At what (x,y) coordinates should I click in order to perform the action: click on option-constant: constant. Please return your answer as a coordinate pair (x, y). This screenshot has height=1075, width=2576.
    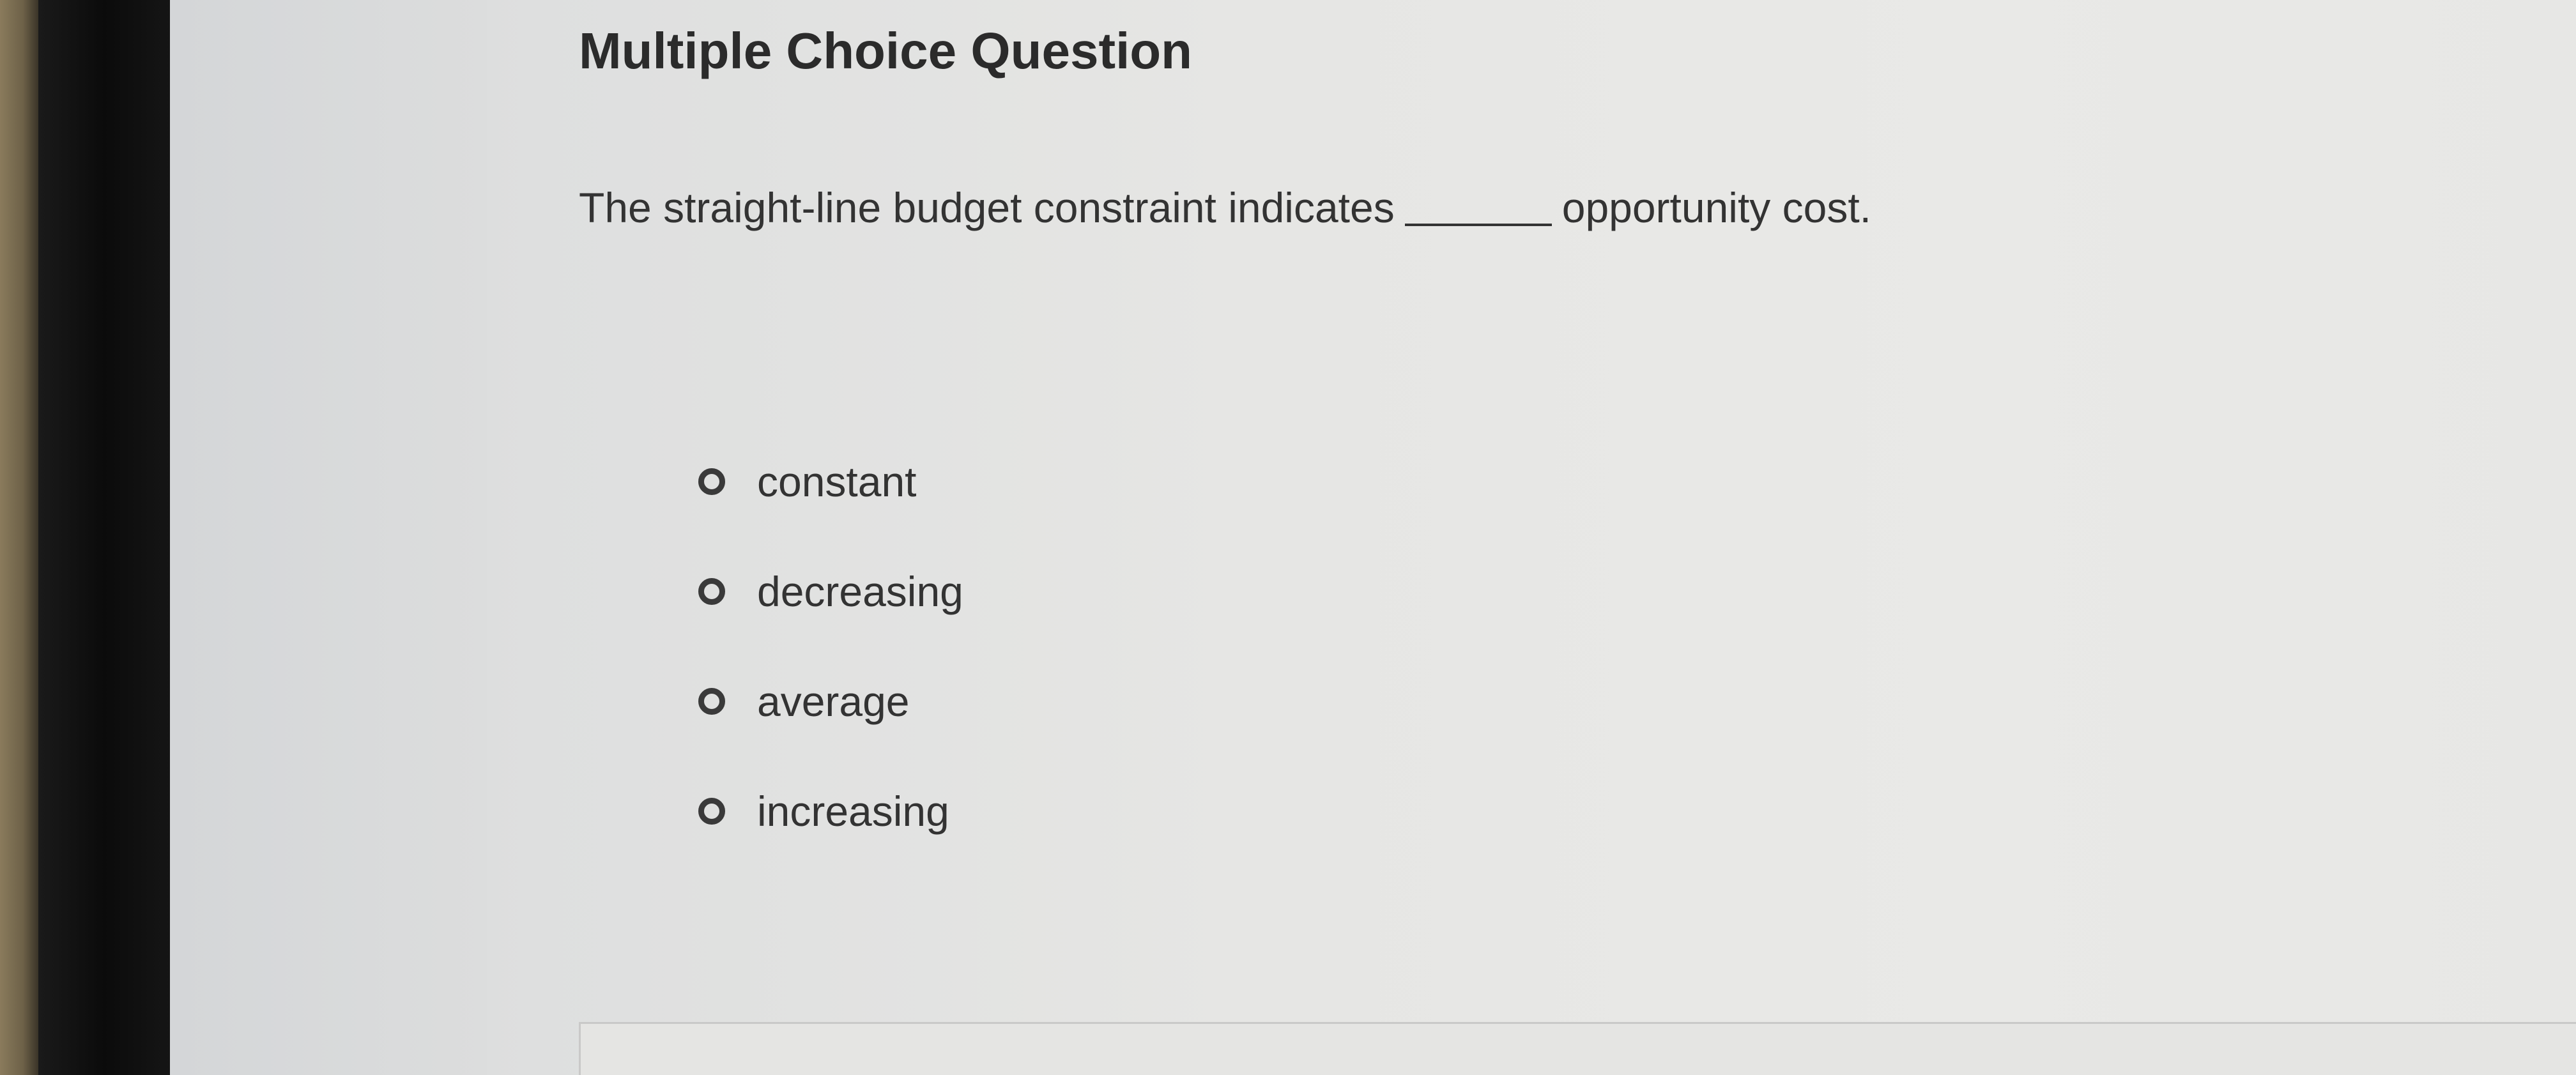
    Looking at the image, I should click on (830, 482).